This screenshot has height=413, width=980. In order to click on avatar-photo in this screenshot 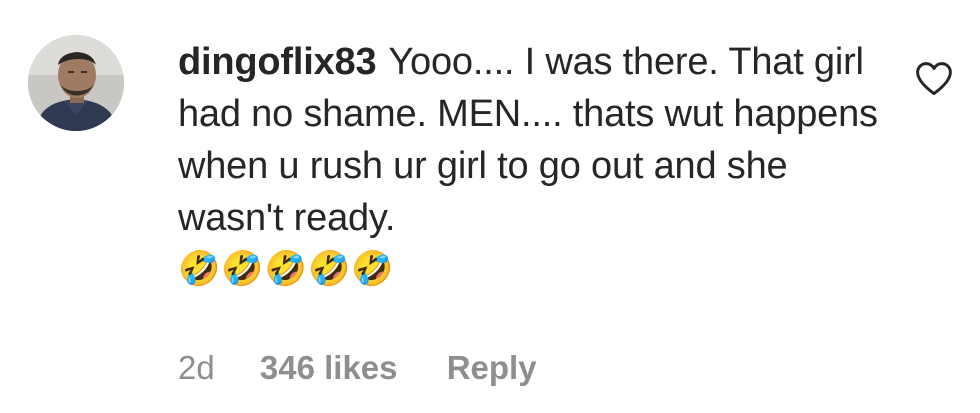, I will do `click(76, 83)`.